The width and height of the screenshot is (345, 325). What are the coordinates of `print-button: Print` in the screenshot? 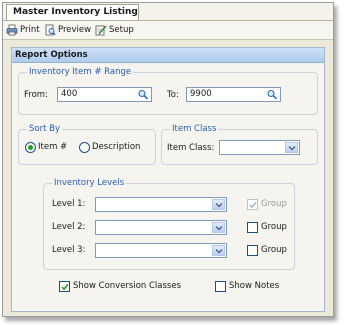 It's located at (23, 30).